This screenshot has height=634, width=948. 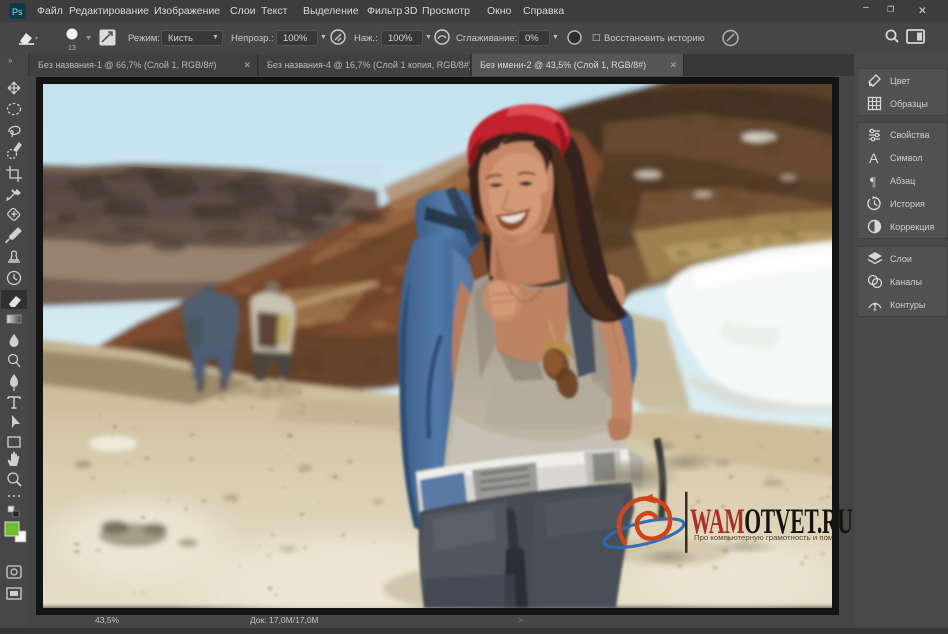 What do you see at coordinates (17, 12) in the screenshot?
I see `svg-text: Ps` at bounding box center [17, 12].